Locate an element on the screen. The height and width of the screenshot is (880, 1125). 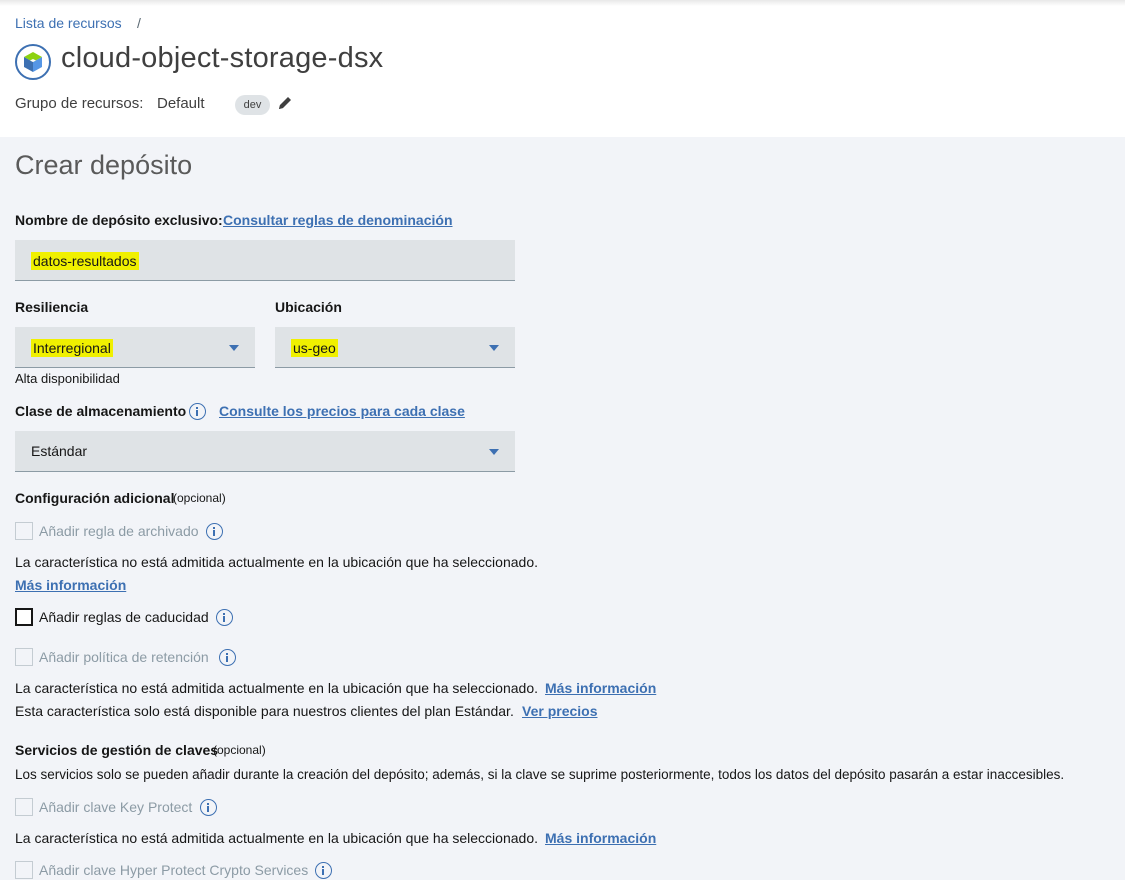
key-management-optional: (opcional) is located at coordinates (239, 750).